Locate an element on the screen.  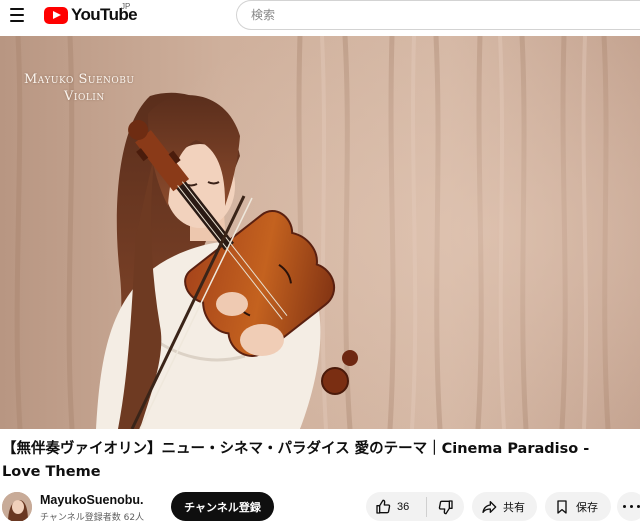
save-label: 保存 is located at coordinates (587, 507).